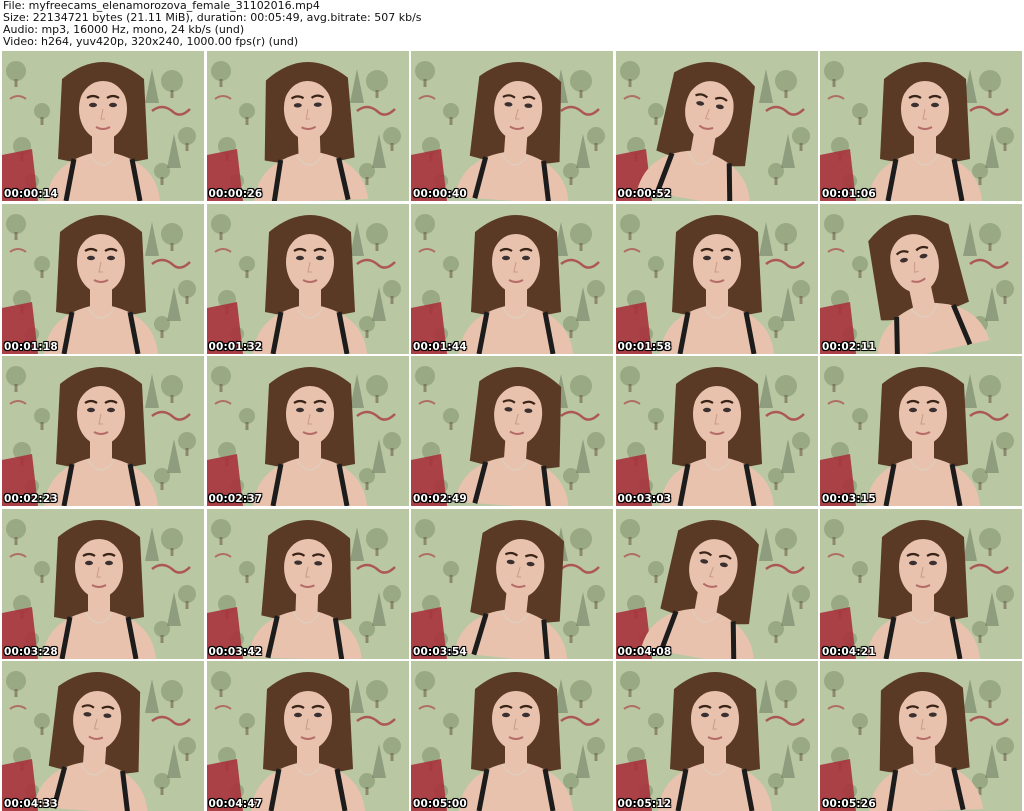  Describe the element at coordinates (644, 194) in the screenshot. I see `thumbnail-timestamp: 00:00:52` at that location.